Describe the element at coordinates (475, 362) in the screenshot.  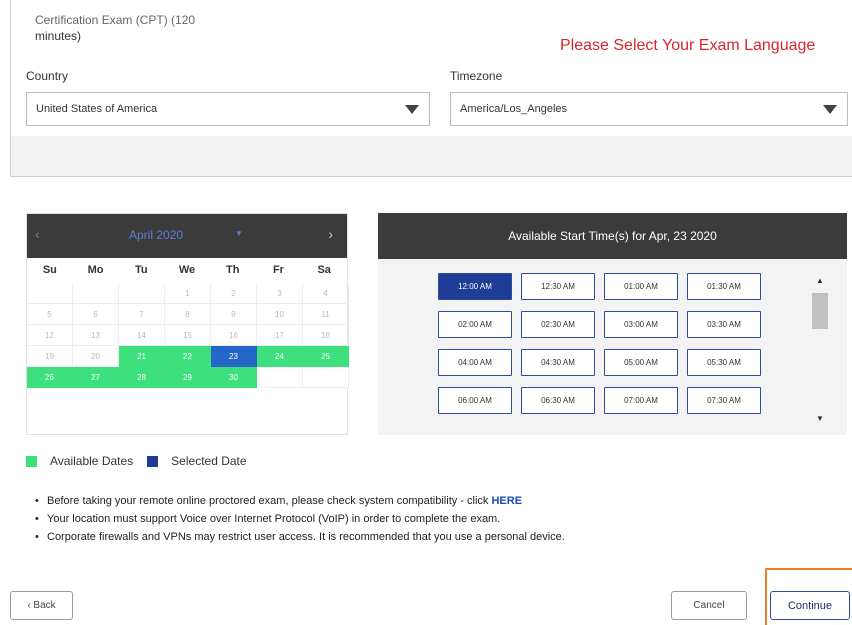
I see `time-slot-button: 04:00 AM` at that location.